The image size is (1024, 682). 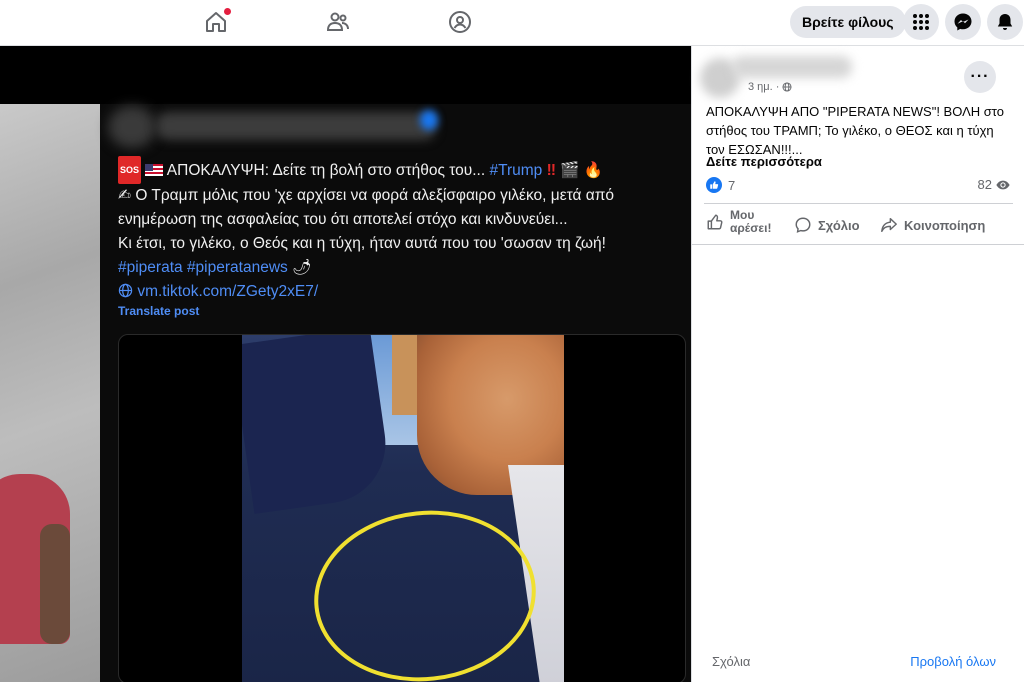 I want to click on bell-icon, so click(x=1005, y=22).